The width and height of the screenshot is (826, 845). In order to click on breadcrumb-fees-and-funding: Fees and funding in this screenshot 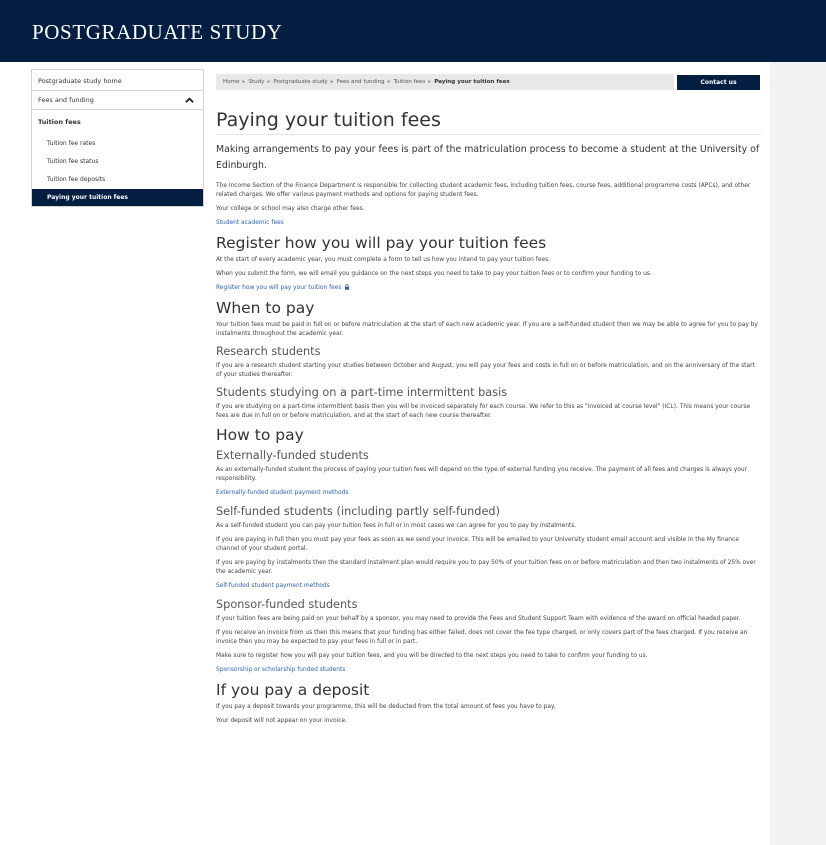, I will do `click(361, 82)`.